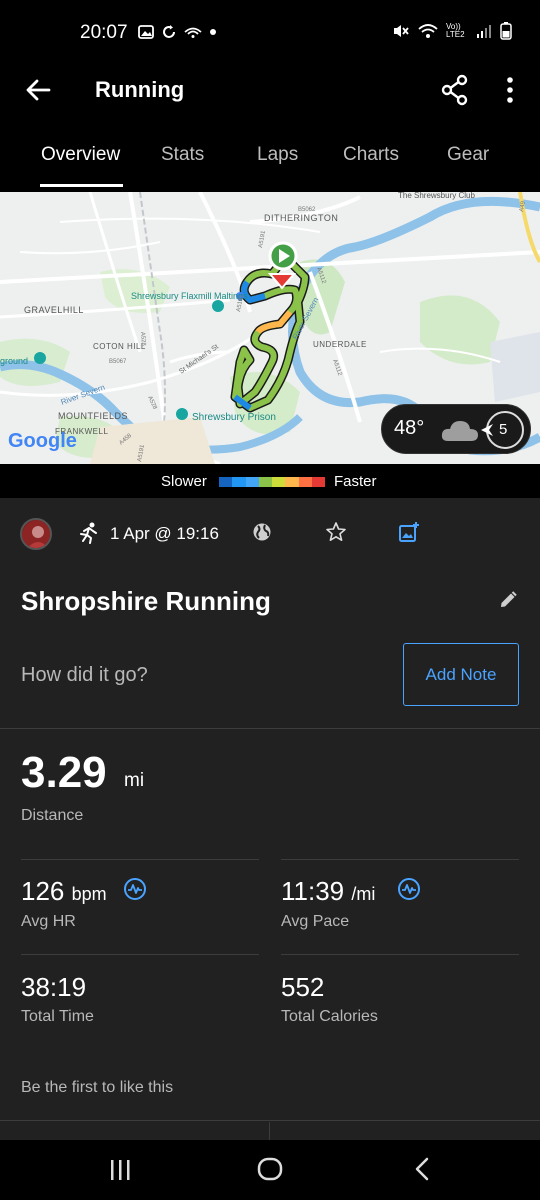 Image resolution: width=540 pixels, height=1200 pixels. Describe the element at coordinates (64, 772) in the screenshot. I see `distance-value: 3.29` at that location.